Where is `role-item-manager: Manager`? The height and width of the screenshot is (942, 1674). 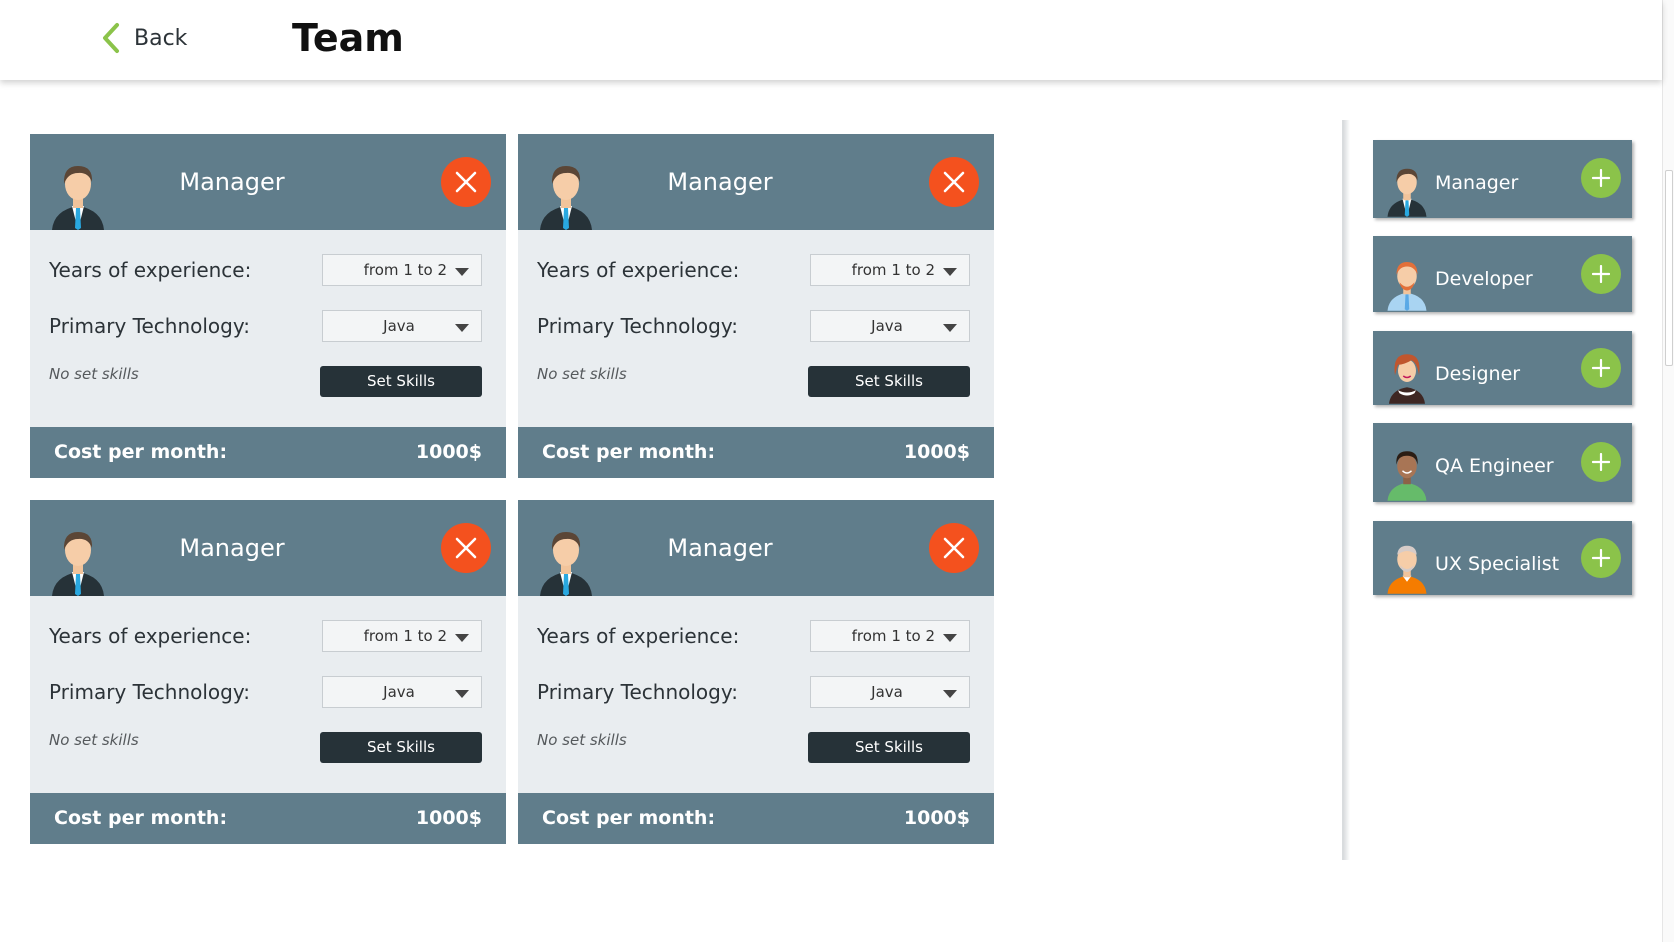 role-item-manager: Manager is located at coordinates (1502, 179).